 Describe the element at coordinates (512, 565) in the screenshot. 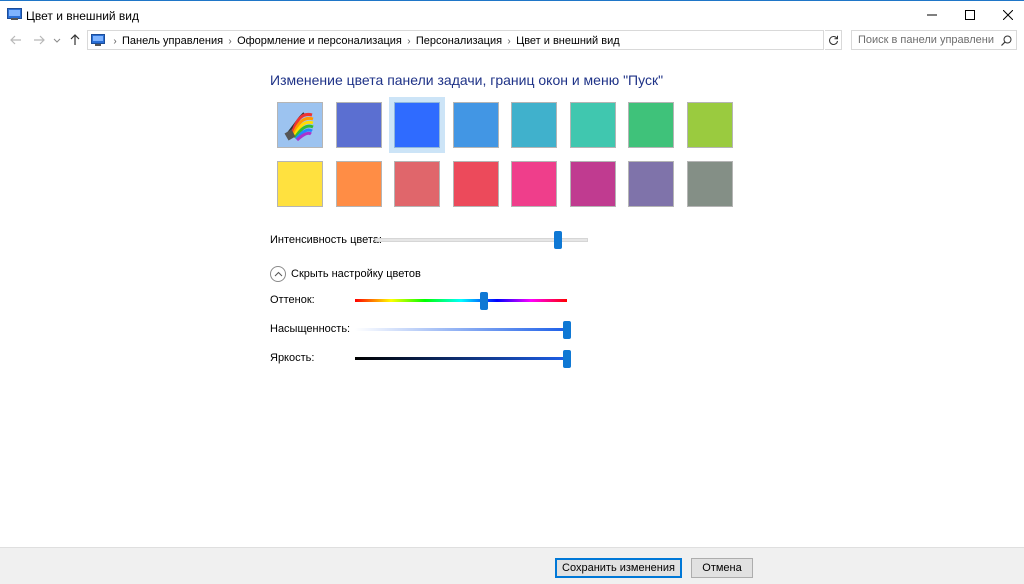

I see `footer-bar: Сохранить изменения Отмена` at that location.